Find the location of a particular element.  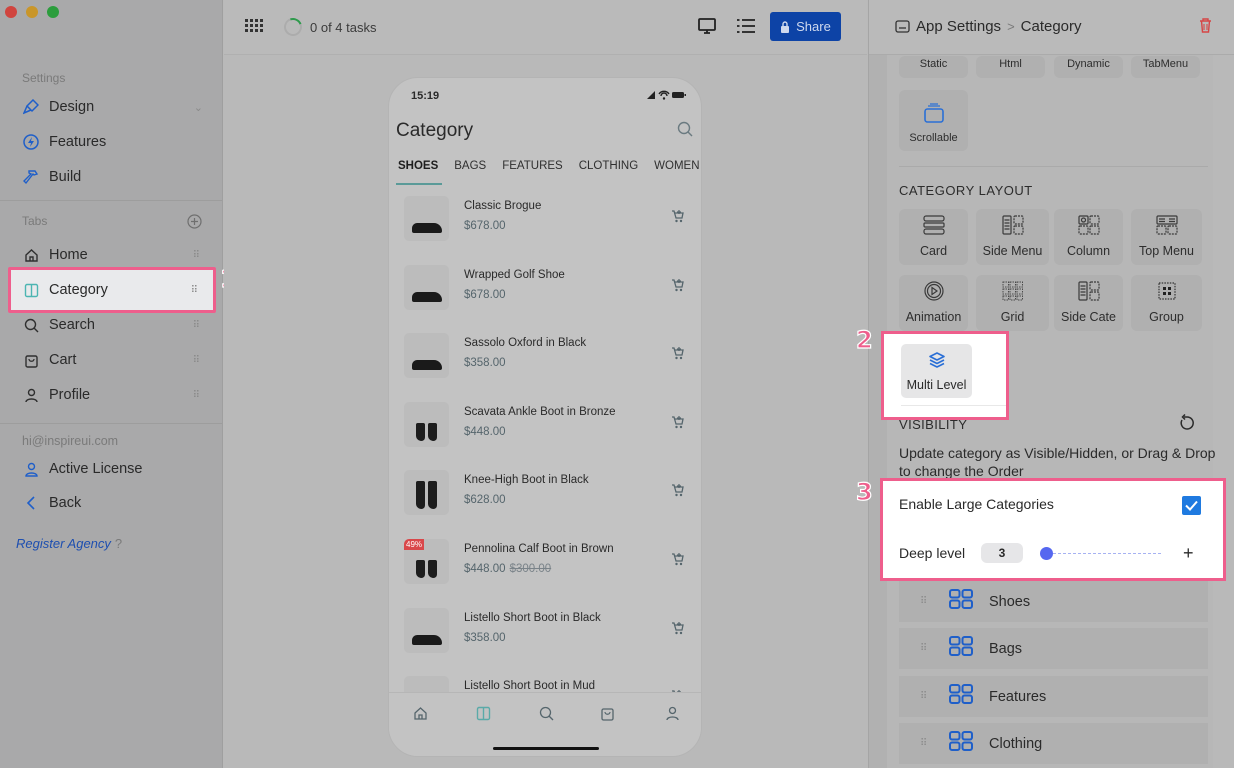

breadcrumb-app-settings: App Settings is located at coordinates (958, 26).